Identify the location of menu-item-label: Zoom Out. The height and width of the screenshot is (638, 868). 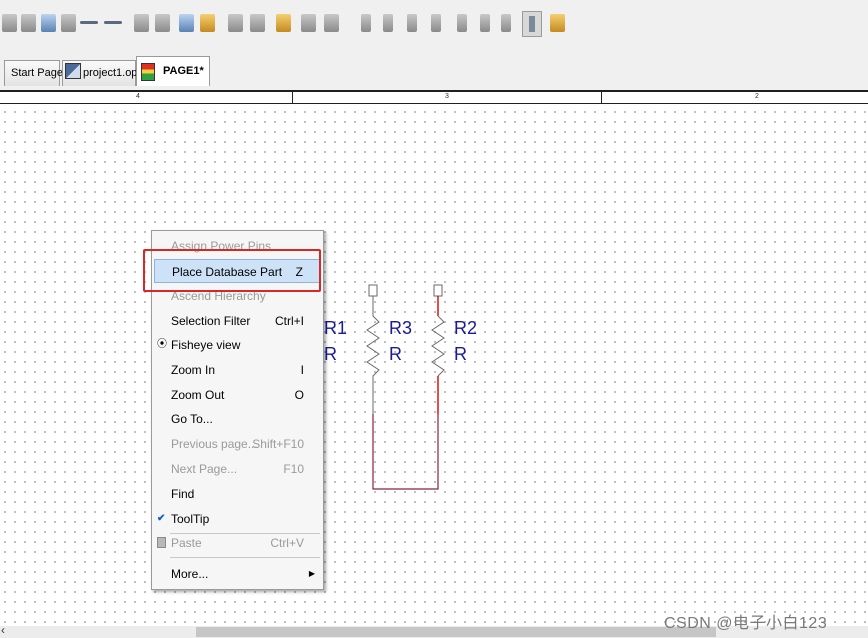
(198, 395).